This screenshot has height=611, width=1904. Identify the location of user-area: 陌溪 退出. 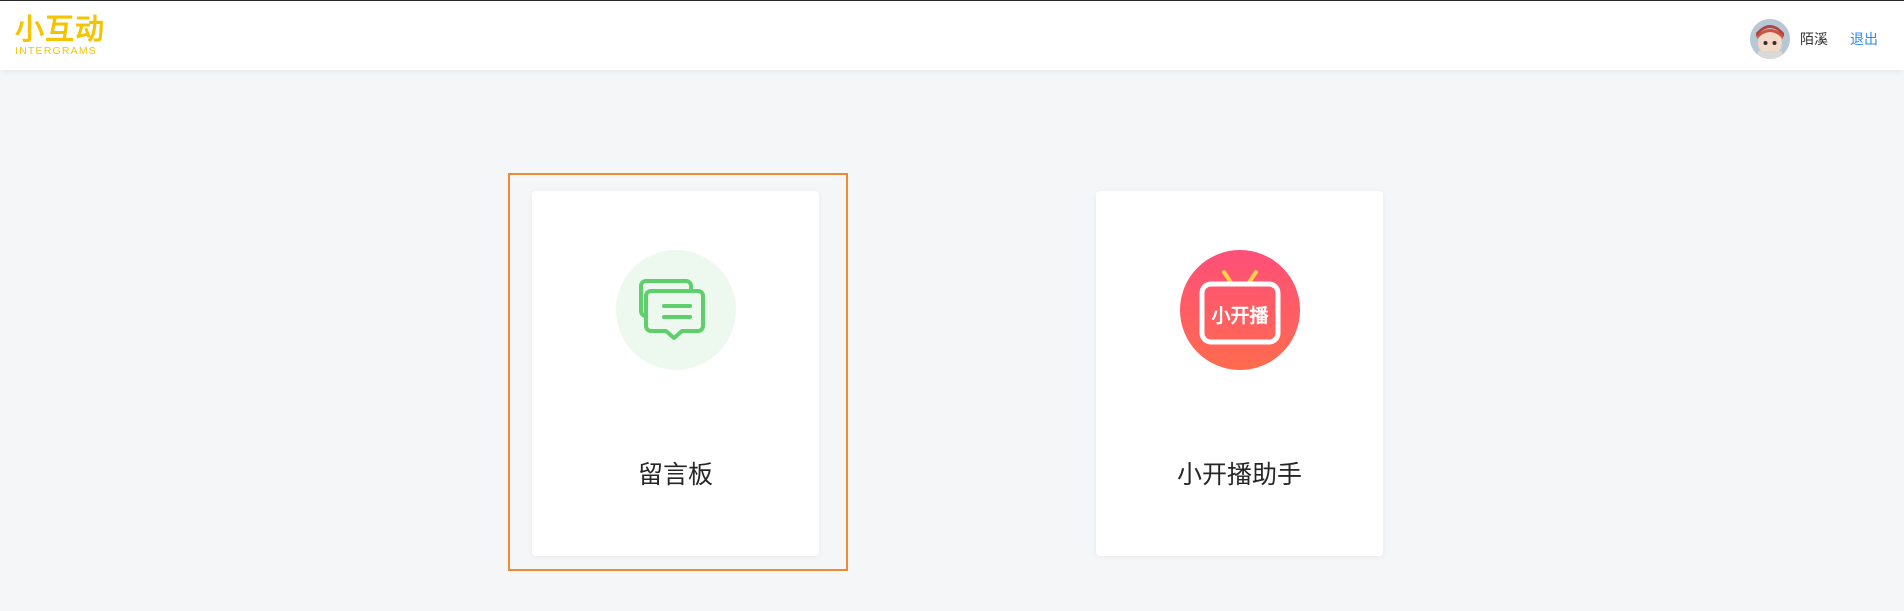
(1814, 39).